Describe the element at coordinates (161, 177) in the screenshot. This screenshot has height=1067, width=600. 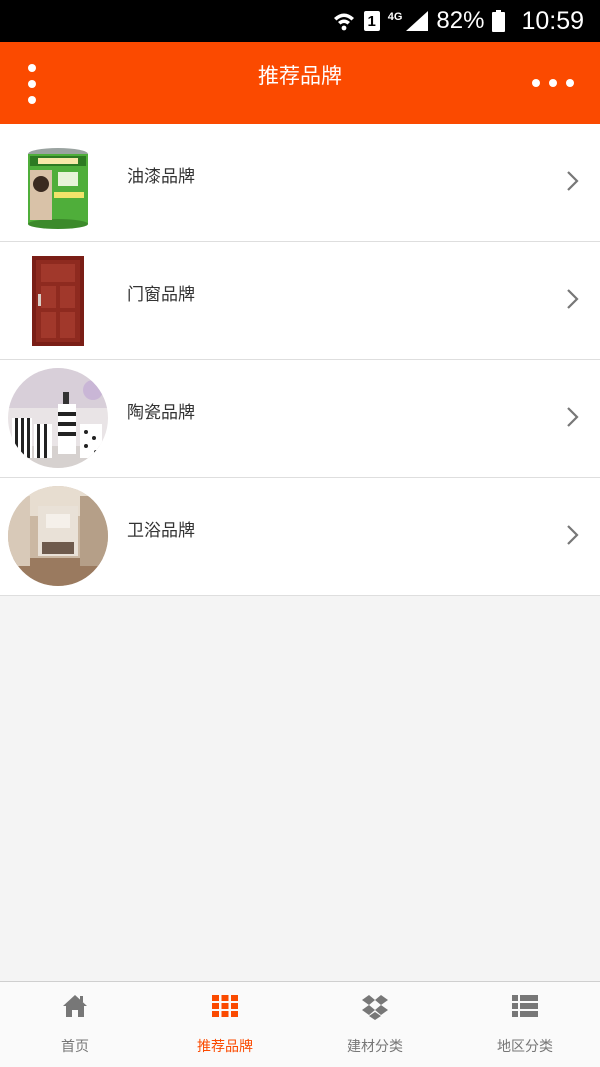
I see `brand-label: 油漆品牌` at that location.